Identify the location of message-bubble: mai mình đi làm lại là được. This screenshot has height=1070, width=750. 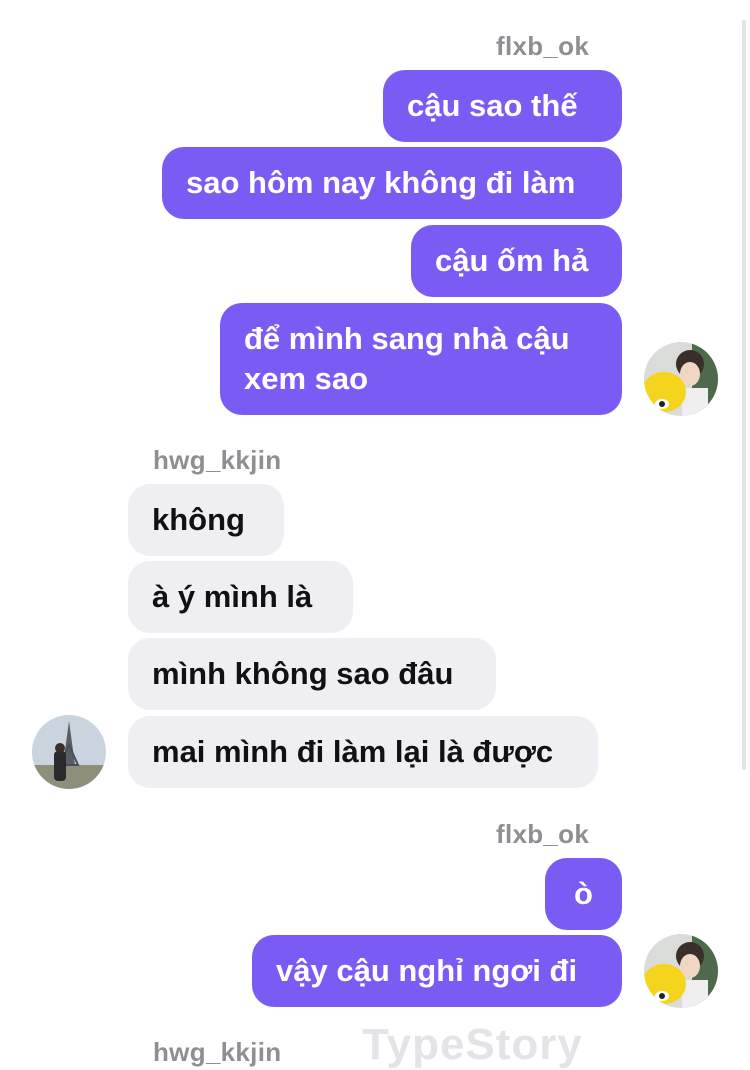
(363, 752).